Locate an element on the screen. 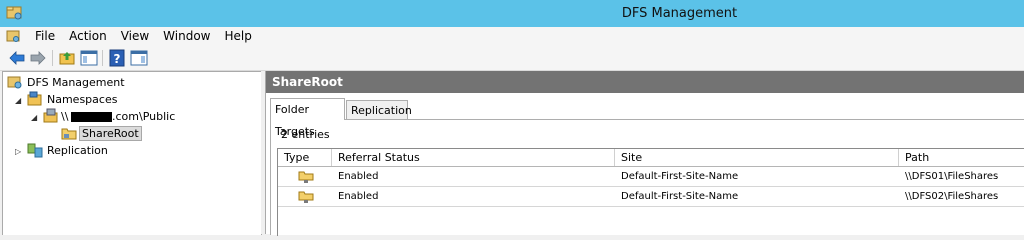  namespace-prefix: \\ is located at coordinates (65, 116).